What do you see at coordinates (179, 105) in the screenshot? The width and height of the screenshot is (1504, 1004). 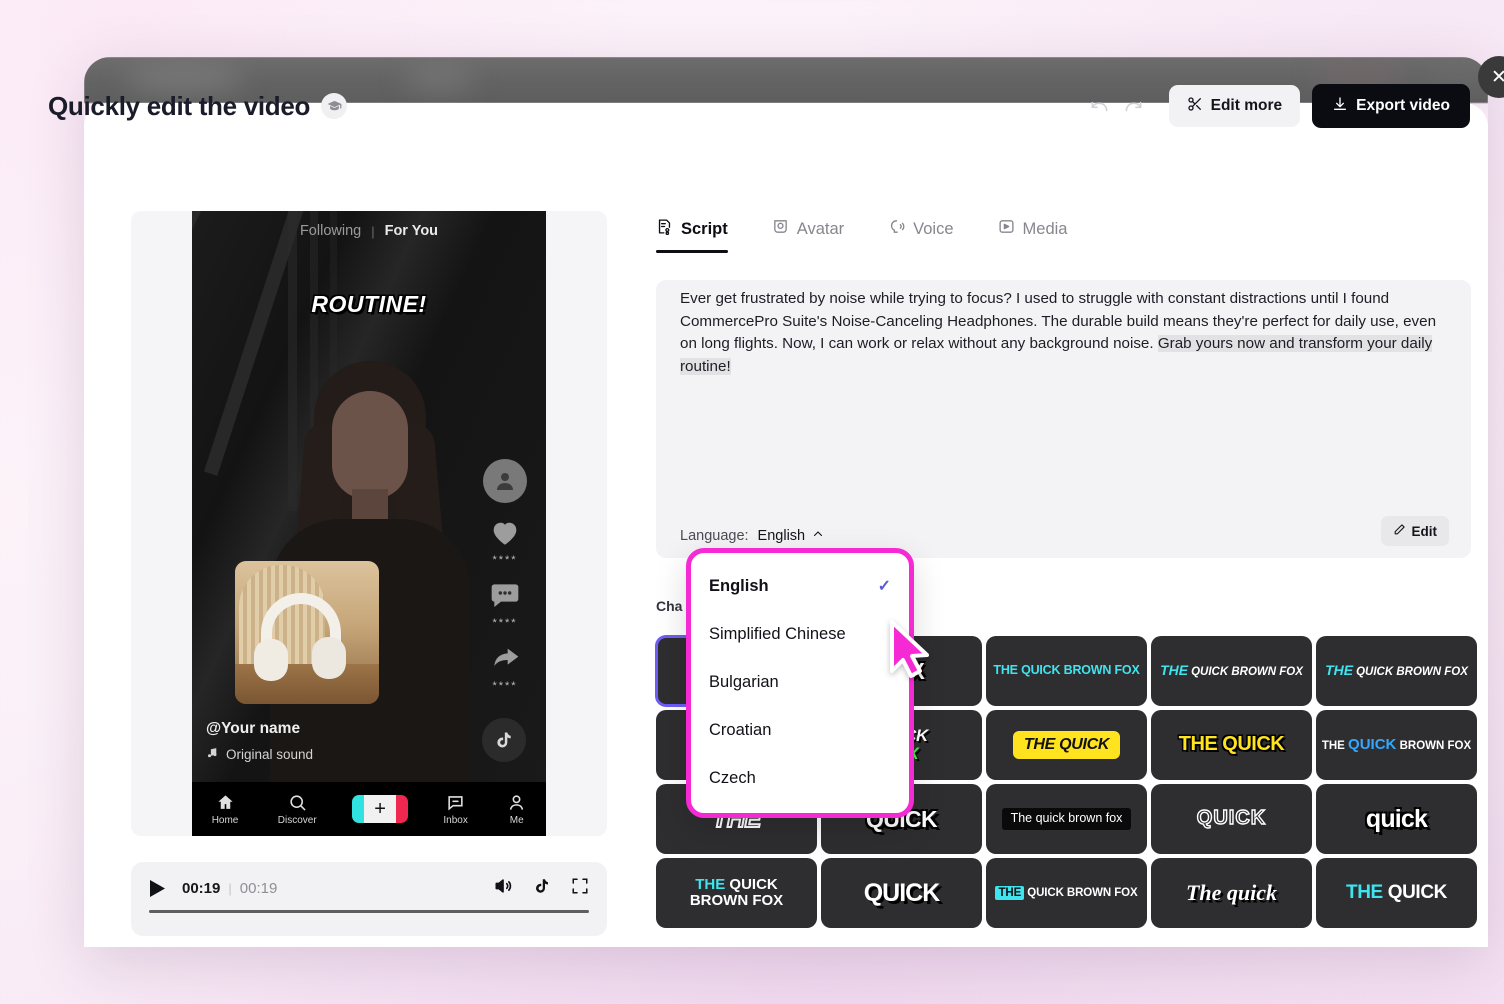 I see `page-title: Quickly edit the video` at bounding box center [179, 105].